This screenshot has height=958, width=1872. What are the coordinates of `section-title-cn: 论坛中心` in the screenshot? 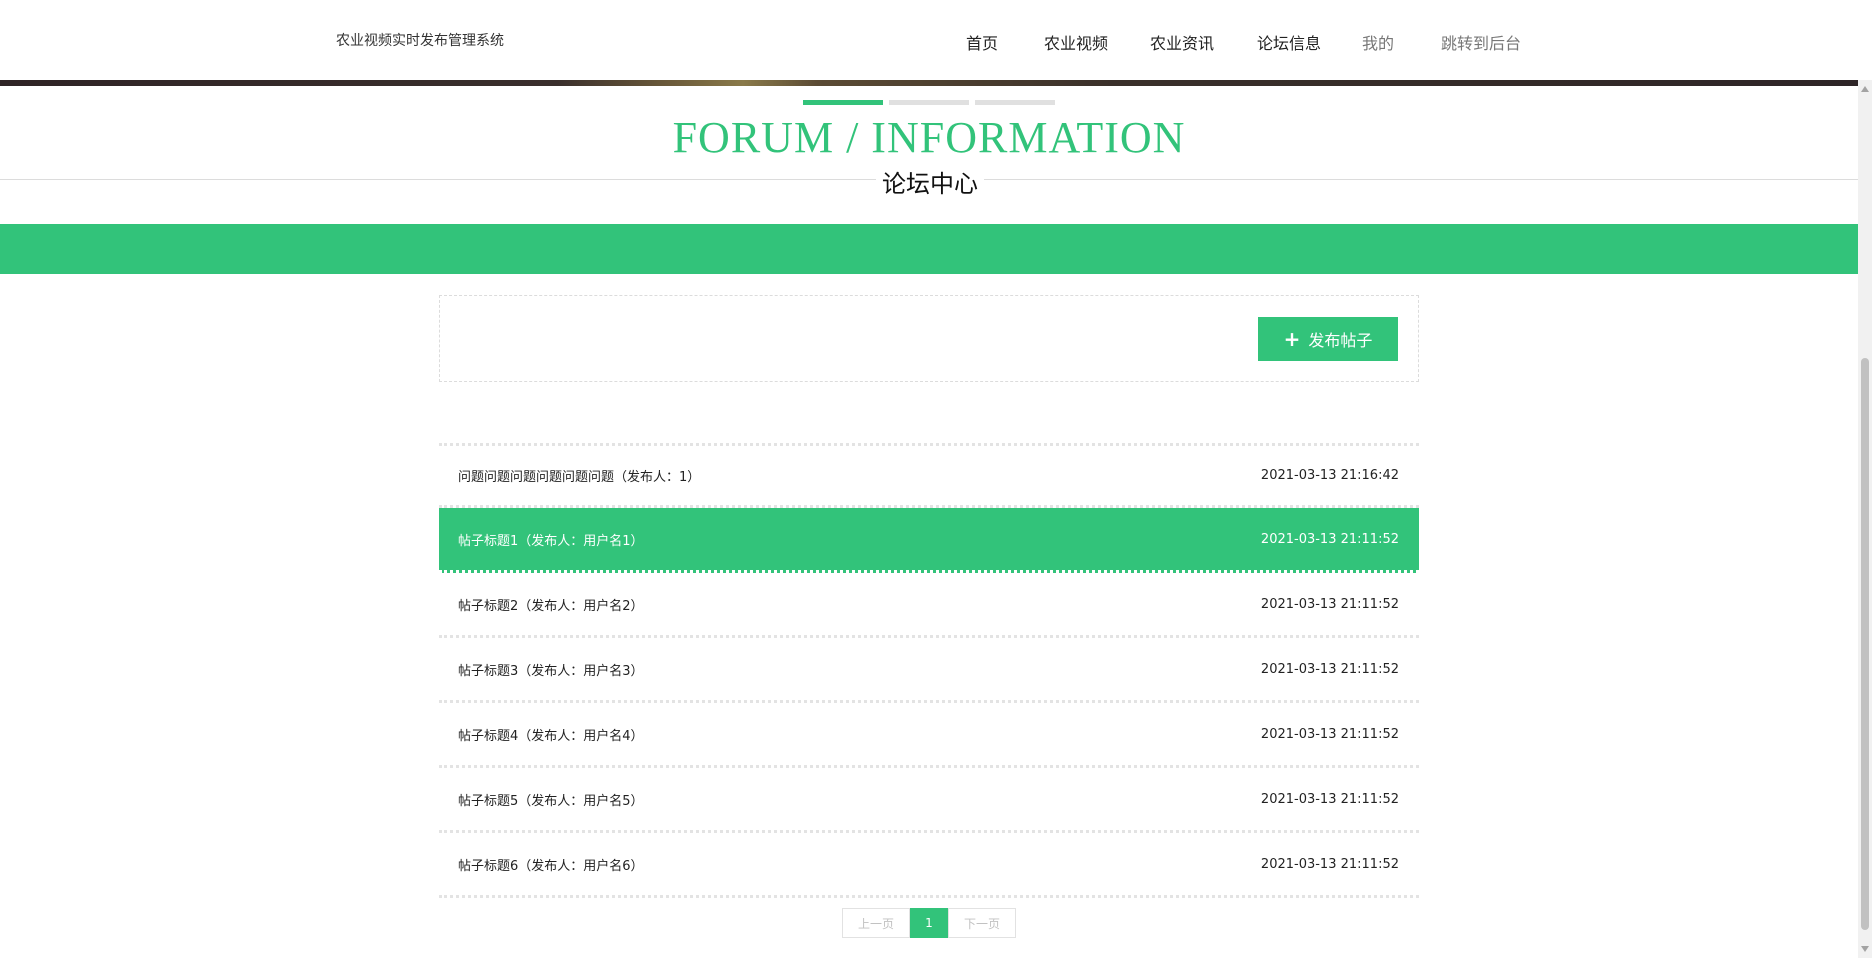 It's located at (930, 181).